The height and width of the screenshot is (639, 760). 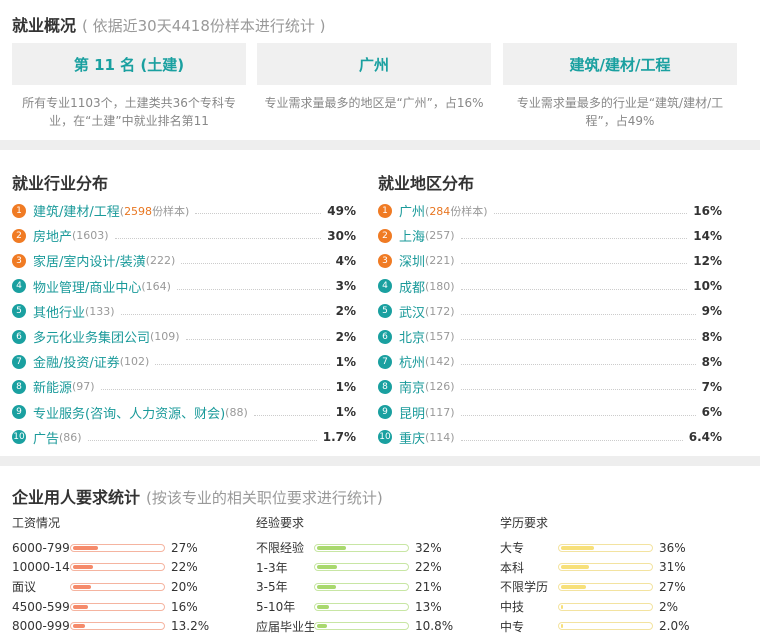 What do you see at coordinates (184, 210) in the screenshot?
I see `industry-row: 1 建筑/建材/工程 (2598份样本) 49%` at bounding box center [184, 210].